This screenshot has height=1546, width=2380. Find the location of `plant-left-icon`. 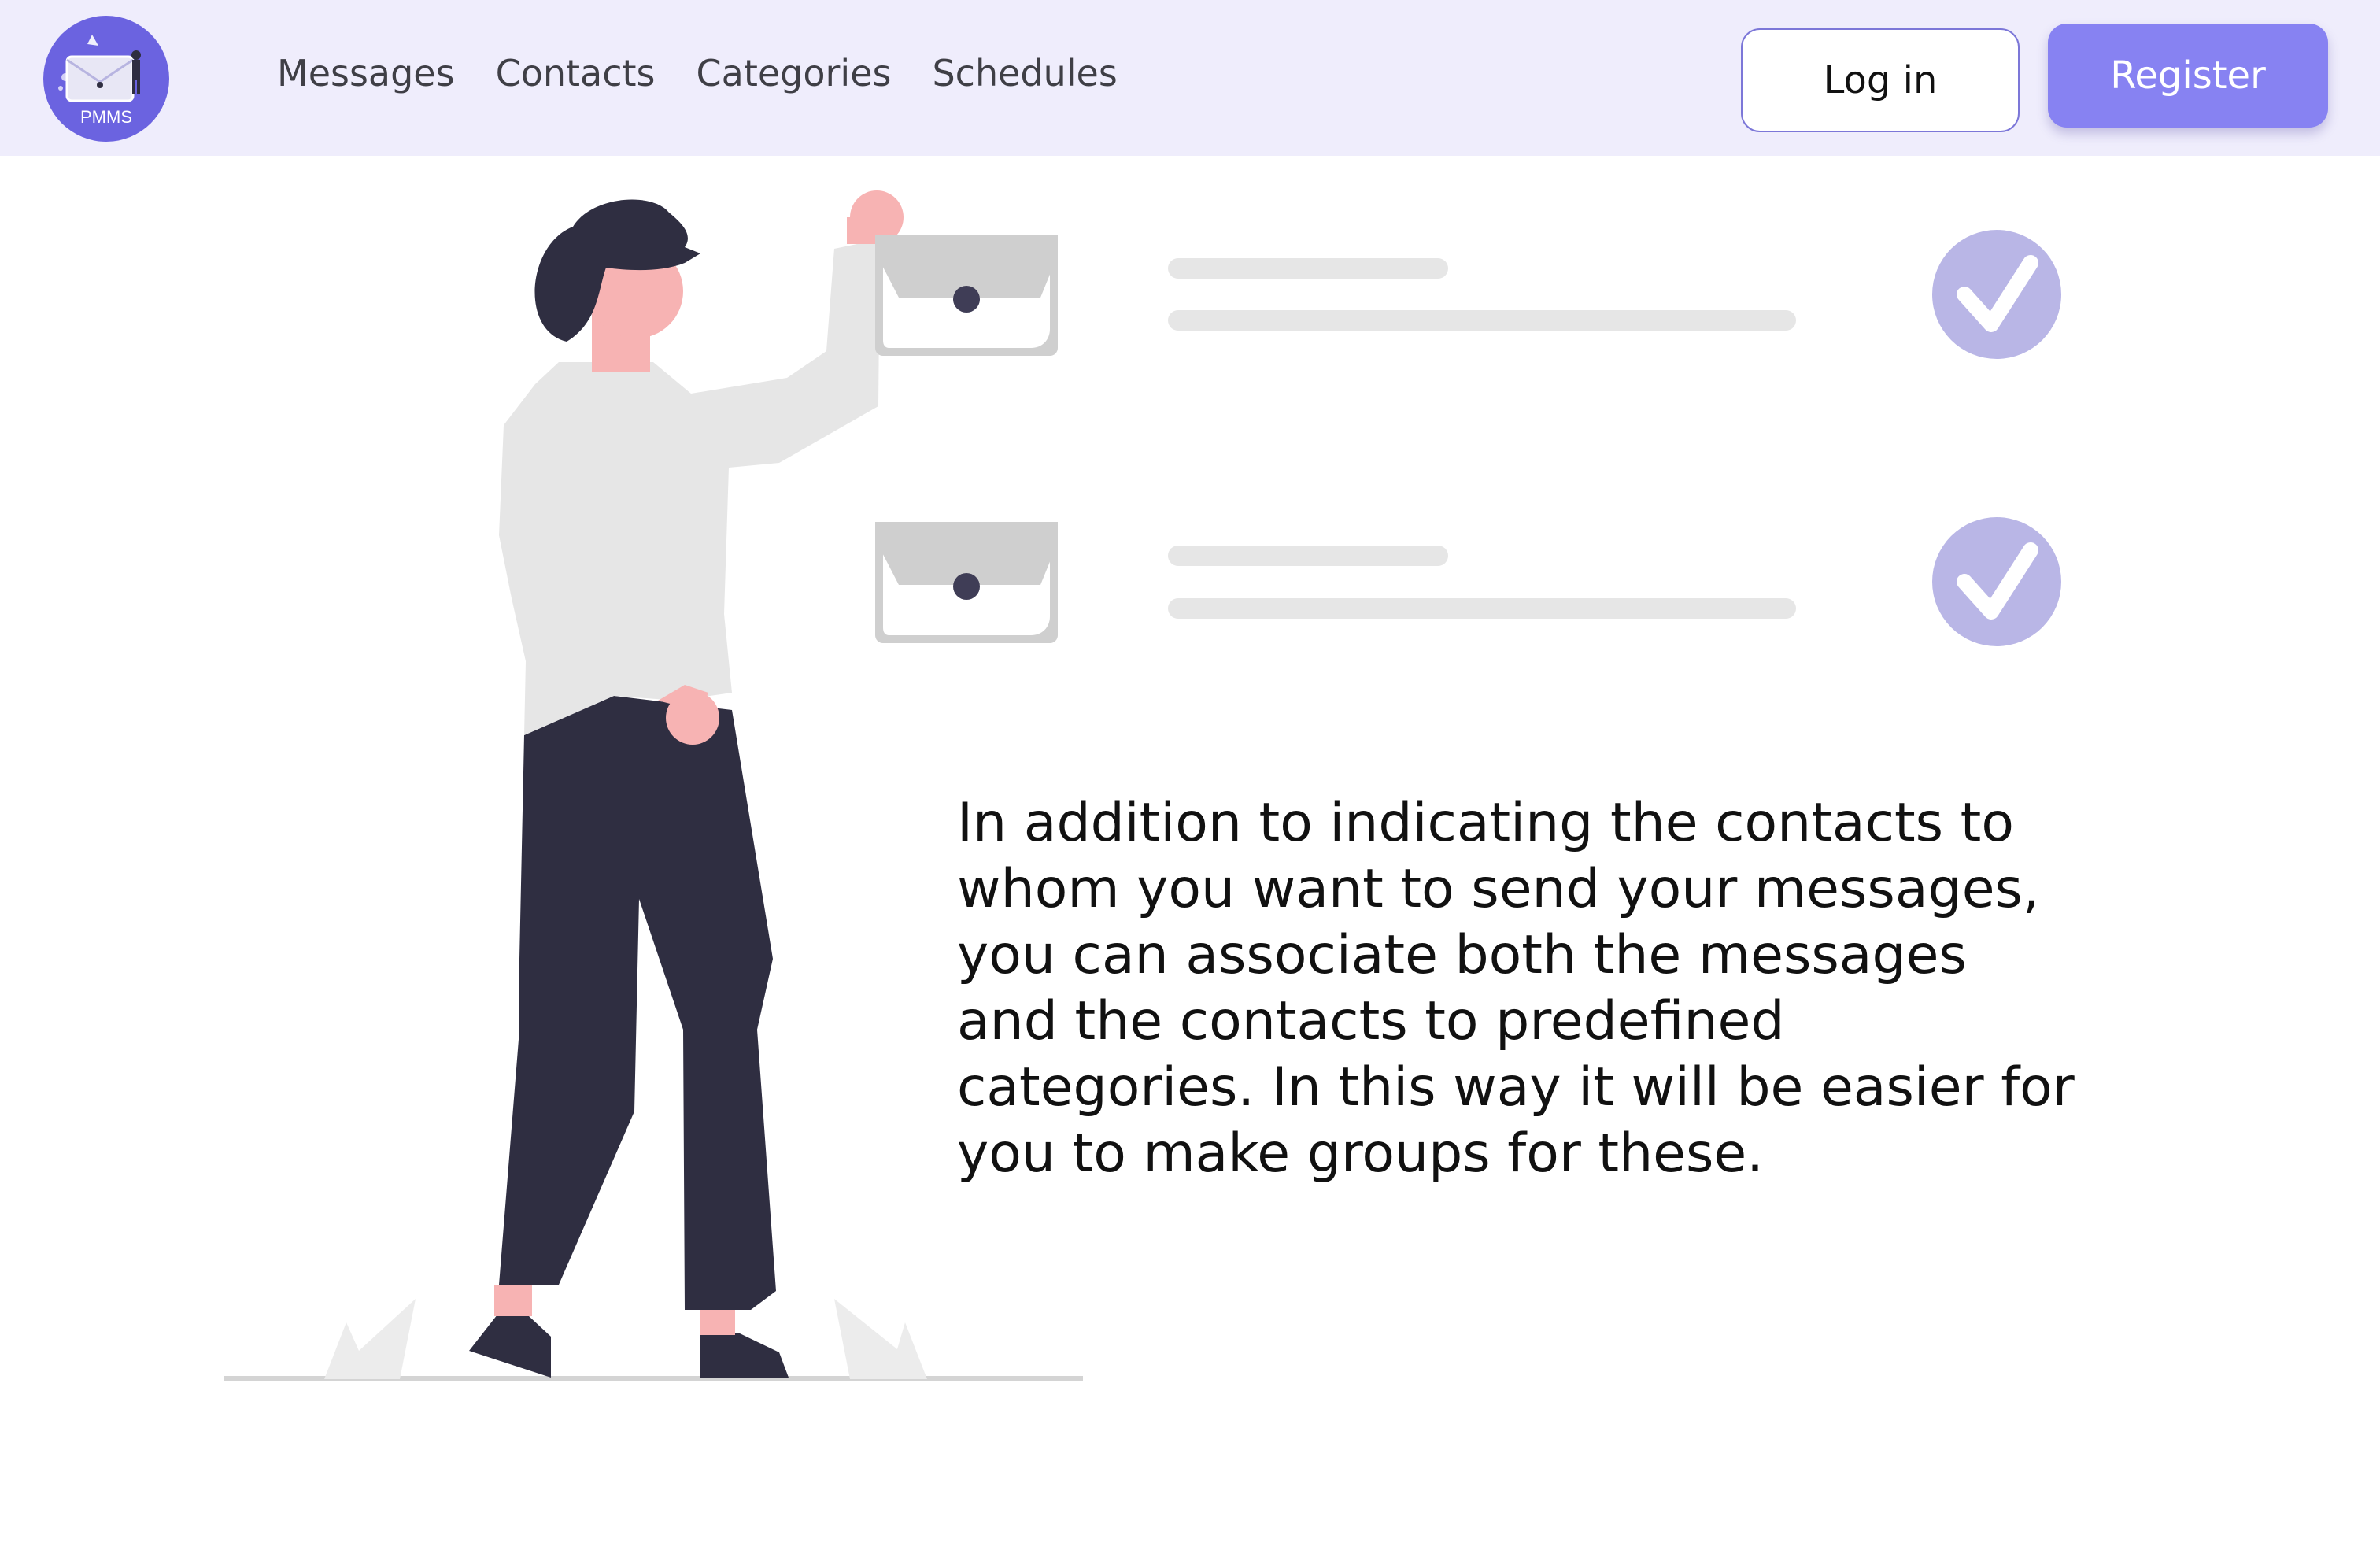

plant-left-icon is located at coordinates (370, 1339).